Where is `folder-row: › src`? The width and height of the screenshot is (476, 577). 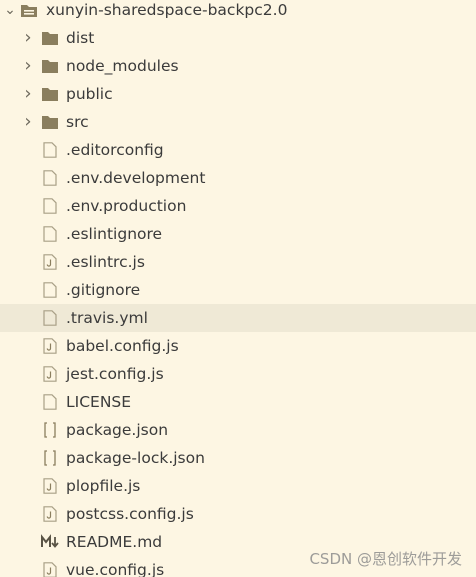
folder-row: › src is located at coordinates (238, 122).